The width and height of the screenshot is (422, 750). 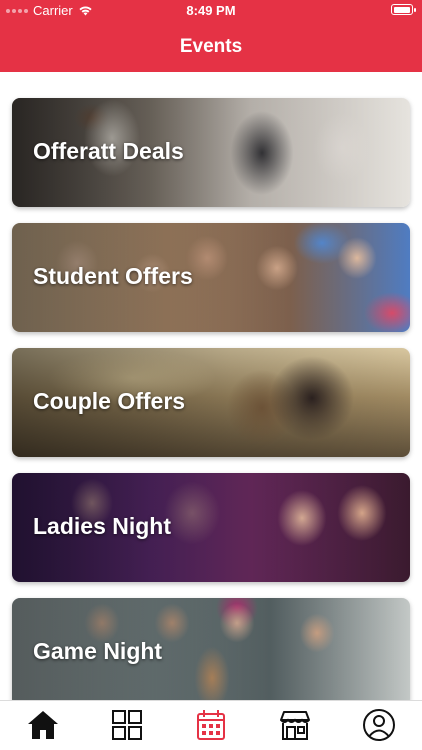 I want to click on event-card-label: Student Offers, so click(x=113, y=276).